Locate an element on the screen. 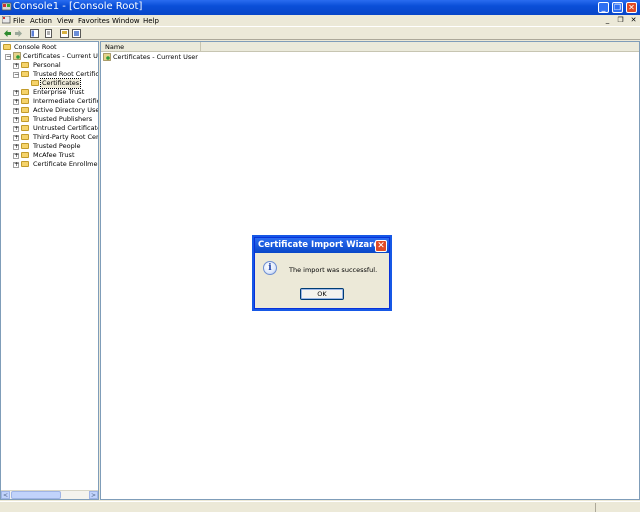 This screenshot has width=640, height=512. menu-action: Action is located at coordinates (41, 21).